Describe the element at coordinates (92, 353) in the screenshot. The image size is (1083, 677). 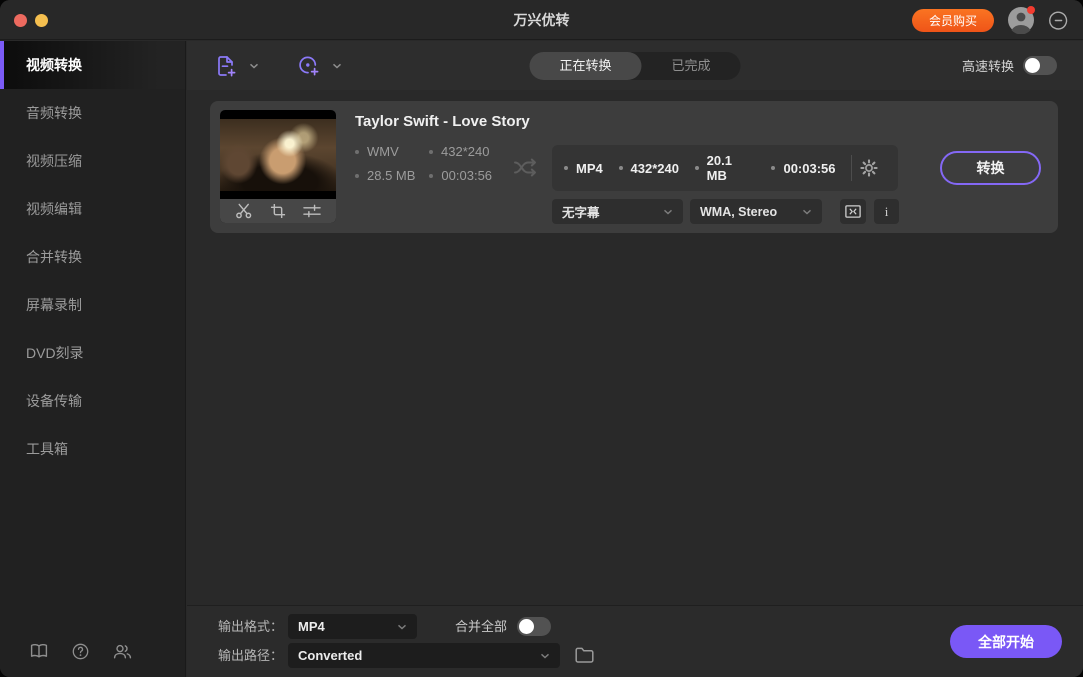
I see `sidebar-item-dvd-burn: DVD刻录` at that location.